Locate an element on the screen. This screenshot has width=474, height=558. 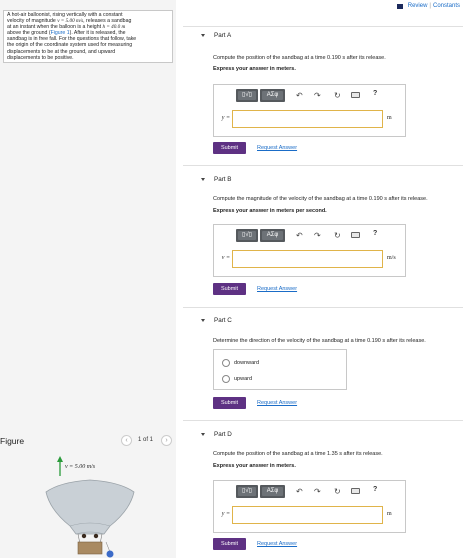
basket is located at coordinates (90, 548).